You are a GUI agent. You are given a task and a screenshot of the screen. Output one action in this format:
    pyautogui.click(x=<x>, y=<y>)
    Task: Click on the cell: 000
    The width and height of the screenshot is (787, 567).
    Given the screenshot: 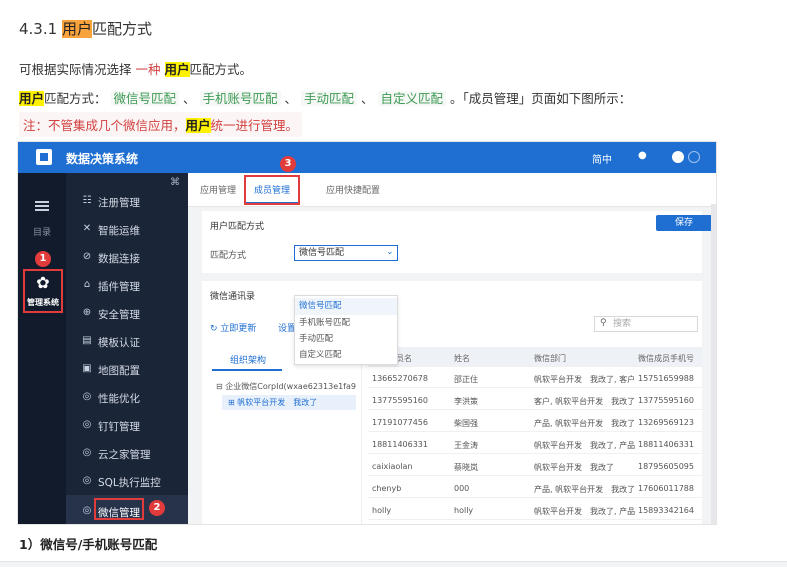 What is the action you would take?
    pyautogui.click(x=462, y=488)
    